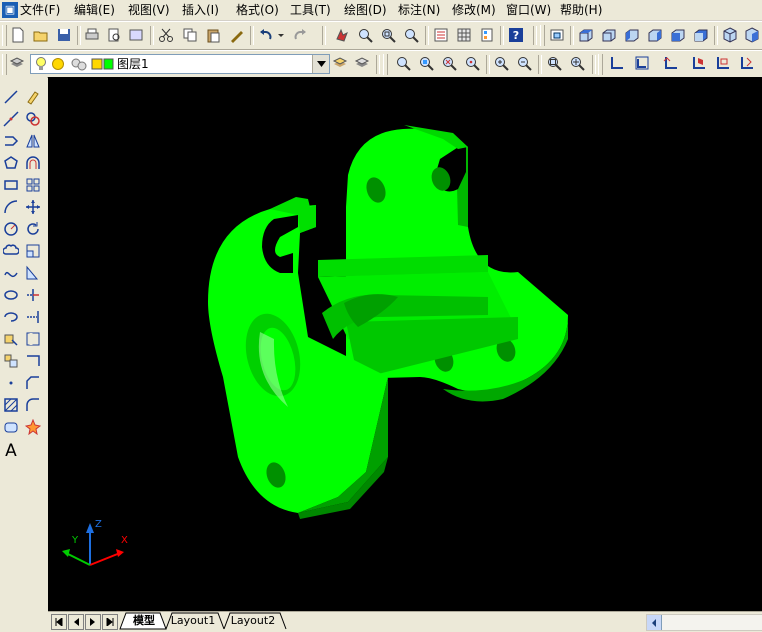 Image resolution: width=762 pixels, height=632 pixels. Describe the element at coordinates (300, 35) in the screenshot. I see `redo-icon` at that location.